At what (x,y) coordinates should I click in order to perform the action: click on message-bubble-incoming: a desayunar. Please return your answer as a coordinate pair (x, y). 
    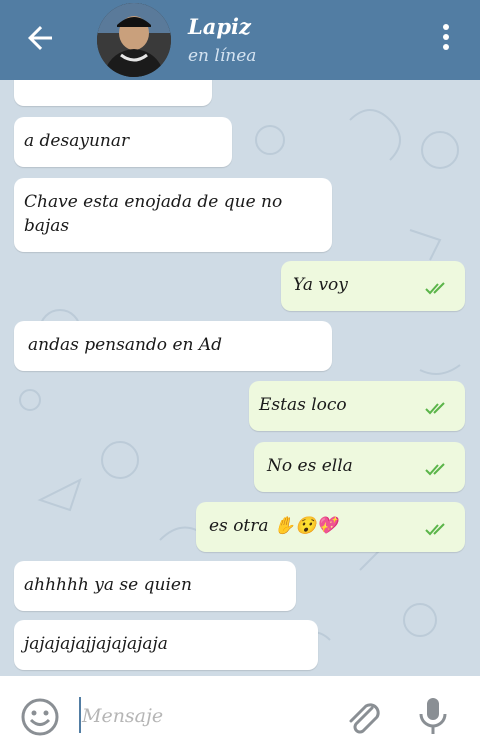
    Looking at the image, I should click on (123, 142).